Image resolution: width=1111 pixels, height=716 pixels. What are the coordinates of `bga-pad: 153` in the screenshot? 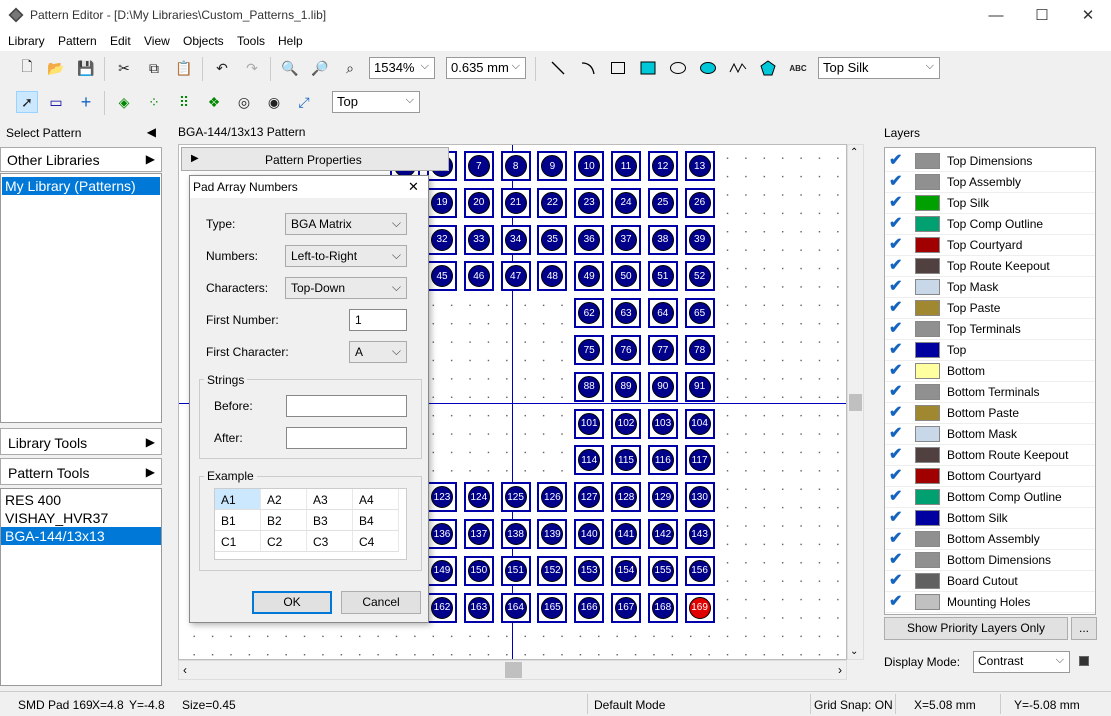 It's located at (589, 570).